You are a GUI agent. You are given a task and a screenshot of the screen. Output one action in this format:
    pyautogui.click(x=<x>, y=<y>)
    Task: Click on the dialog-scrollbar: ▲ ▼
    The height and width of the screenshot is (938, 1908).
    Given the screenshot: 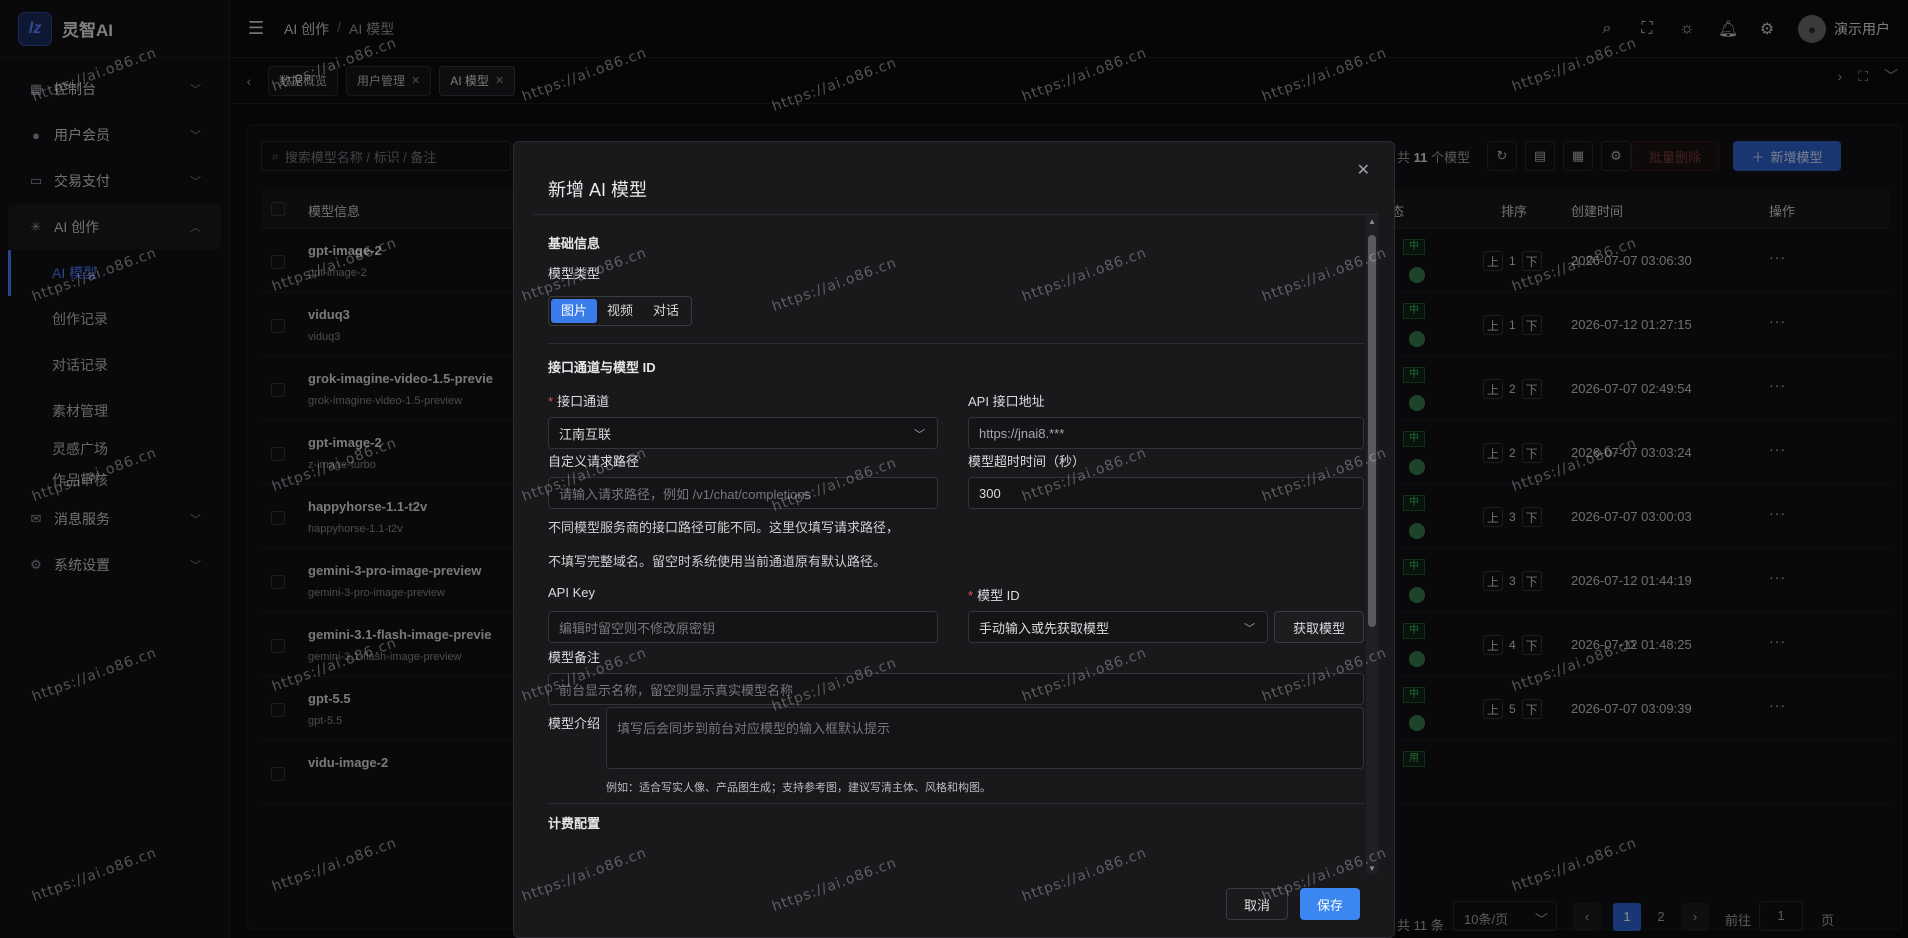 What is the action you would take?
    pyautogui.click(x=1372, y=544)
    